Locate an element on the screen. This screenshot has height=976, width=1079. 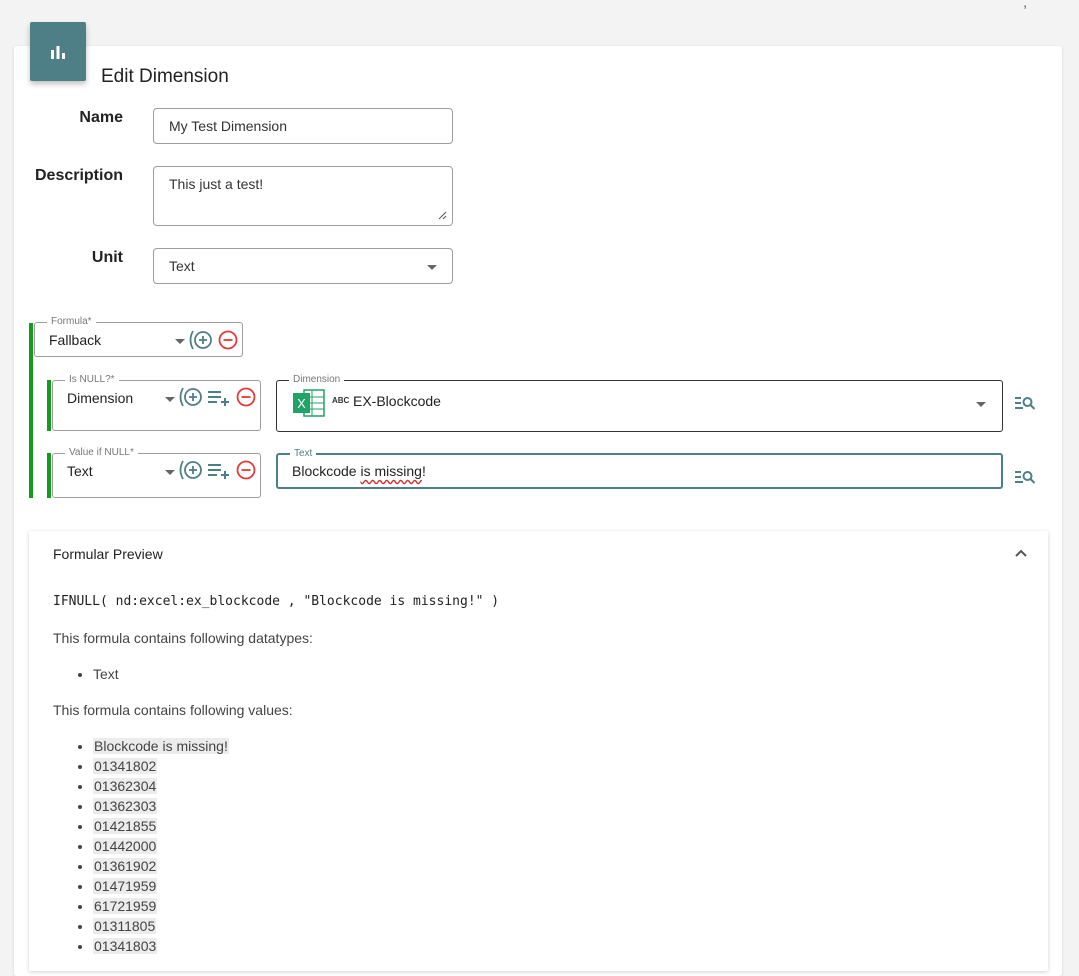
excel-icon: X is located at coordinates (309, 405).